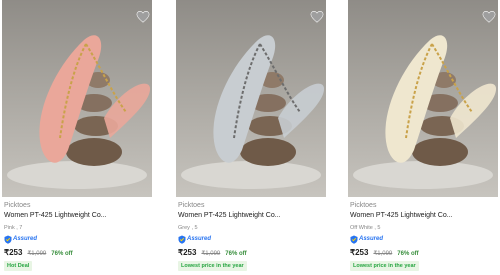 The width and height of the screenshot is (500, 275). What do you see at coordinates (13, 228) in the screenshot?
I see `product-variant: Pink , 7` at bounding box center [13, 228].